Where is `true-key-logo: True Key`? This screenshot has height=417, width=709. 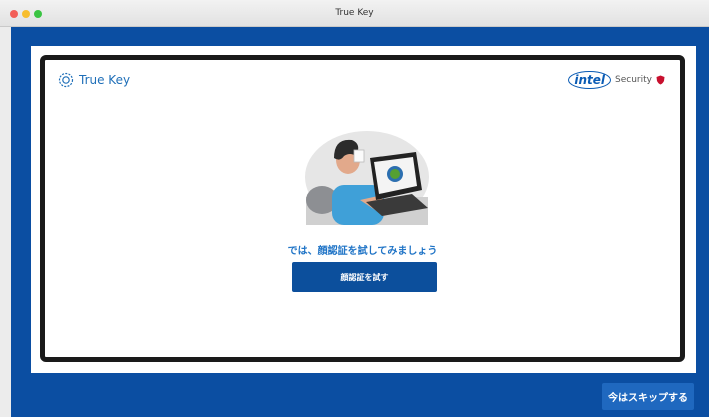
true-key-logo: True Key is located at coordinates (94, 80).